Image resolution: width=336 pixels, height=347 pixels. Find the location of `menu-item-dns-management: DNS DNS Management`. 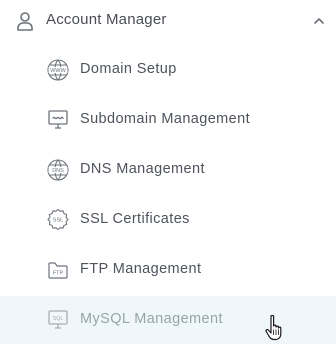

menu-item-dns-management: DNS DNS Management is located at coordinates (168, 170).